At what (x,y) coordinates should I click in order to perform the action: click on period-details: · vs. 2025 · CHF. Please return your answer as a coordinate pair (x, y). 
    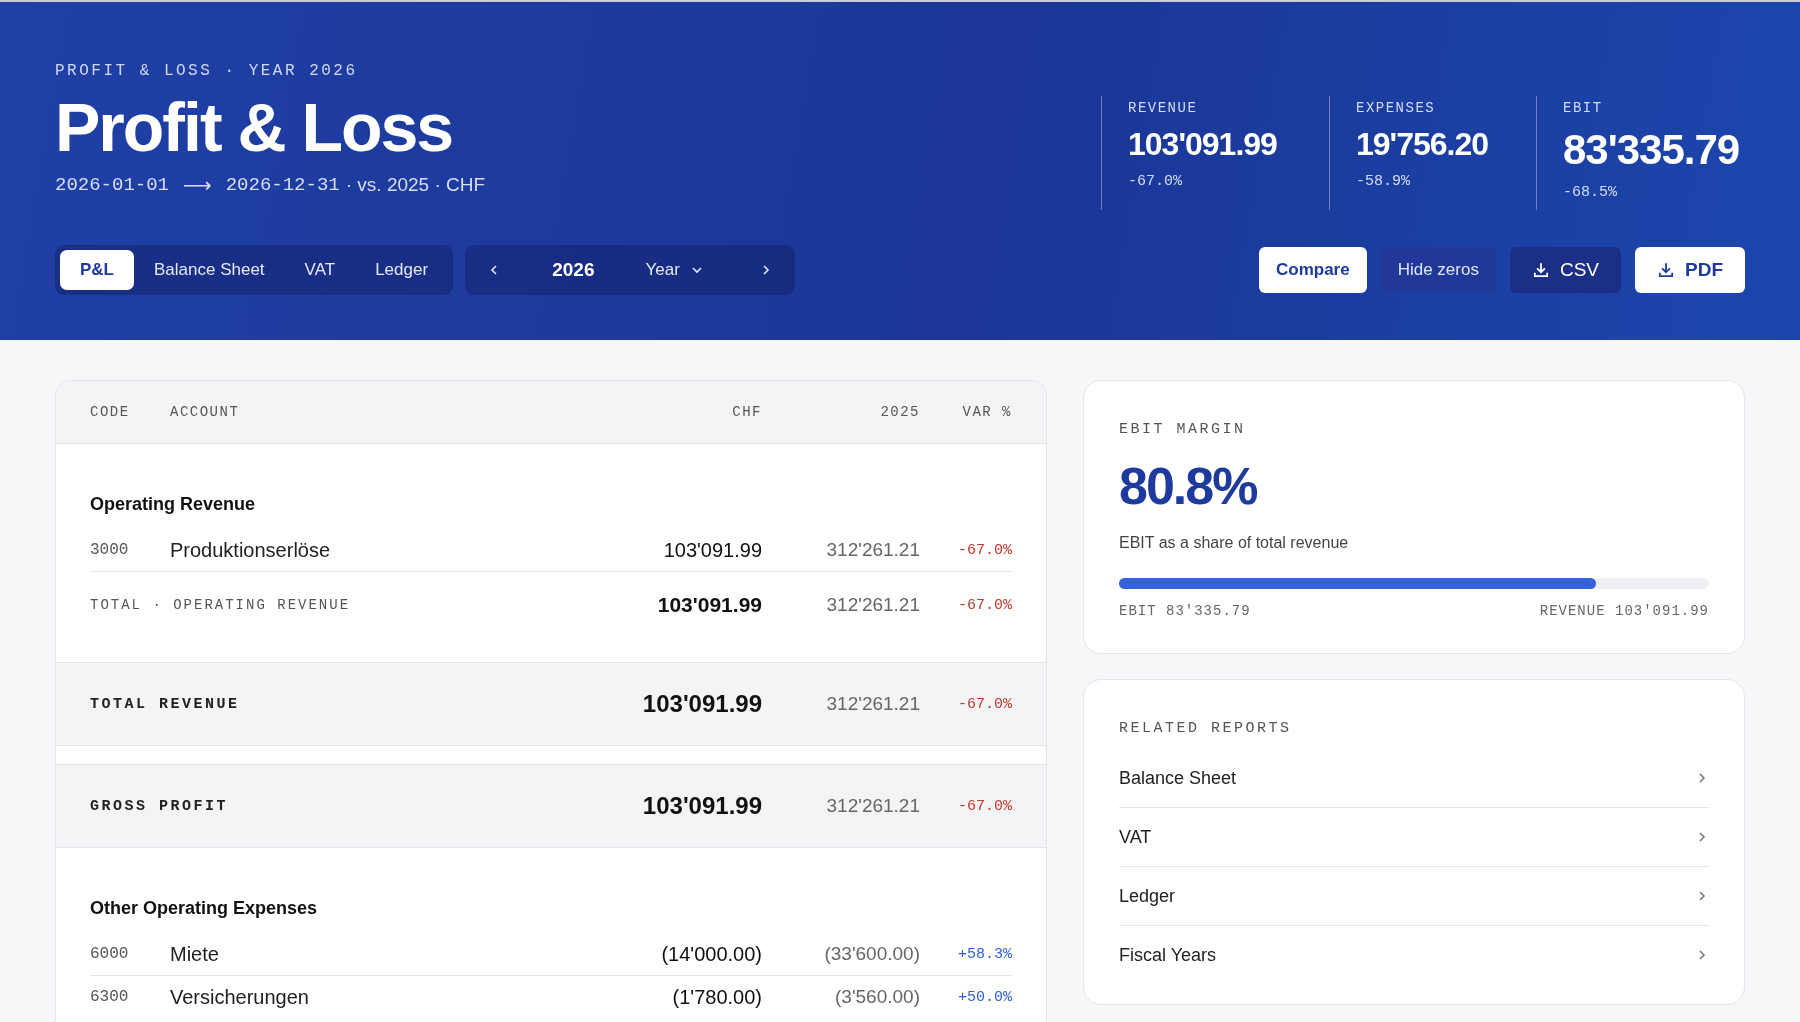
    Looking at the image, I should click on (415, 185).